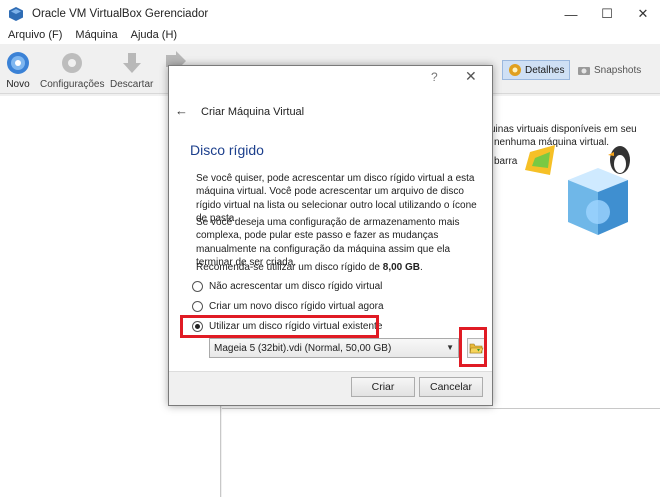  I want to click on title-bar: Oracle VM VirtualBox Gerenciador — ☐ ✕, so click(330, 14).